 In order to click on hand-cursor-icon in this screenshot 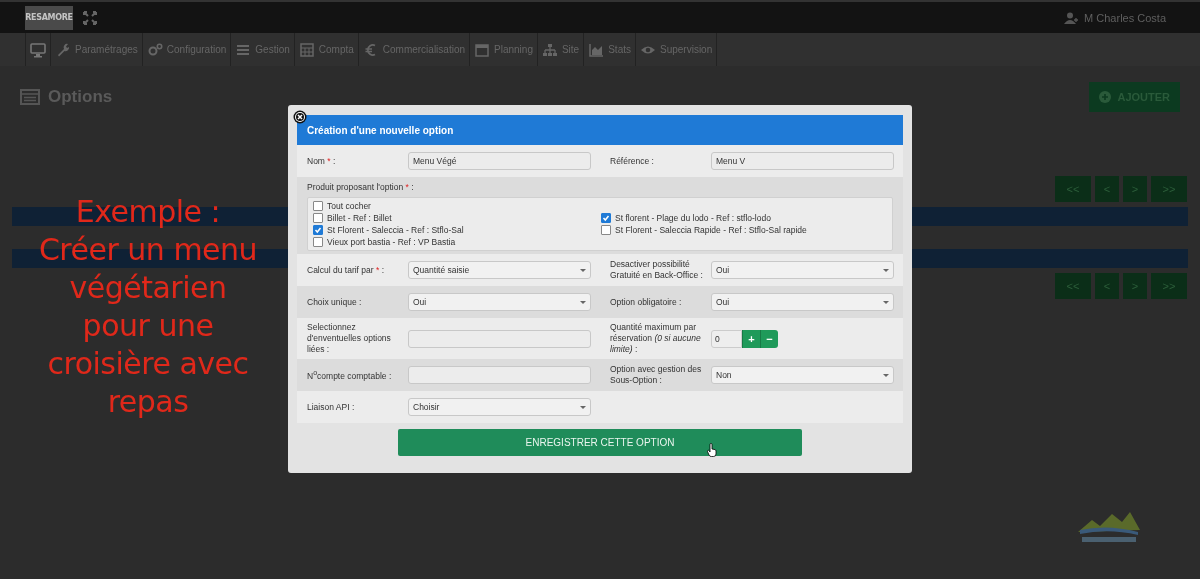, I will do `click(712, 450)`.